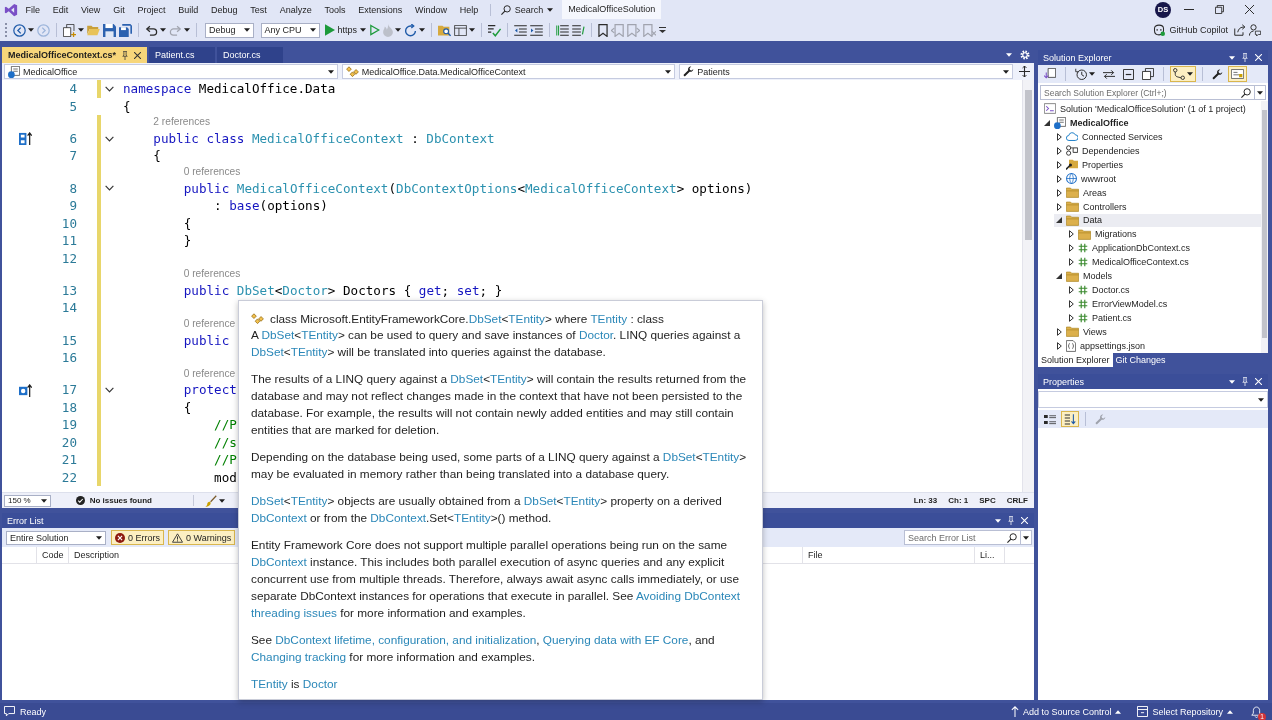 The width and height of the screenshot is (1272, 720). What do you see at coordinates (294, 613) in the screenshot?
I see `docs-link: threading issues` at bounding box center [294, 613].